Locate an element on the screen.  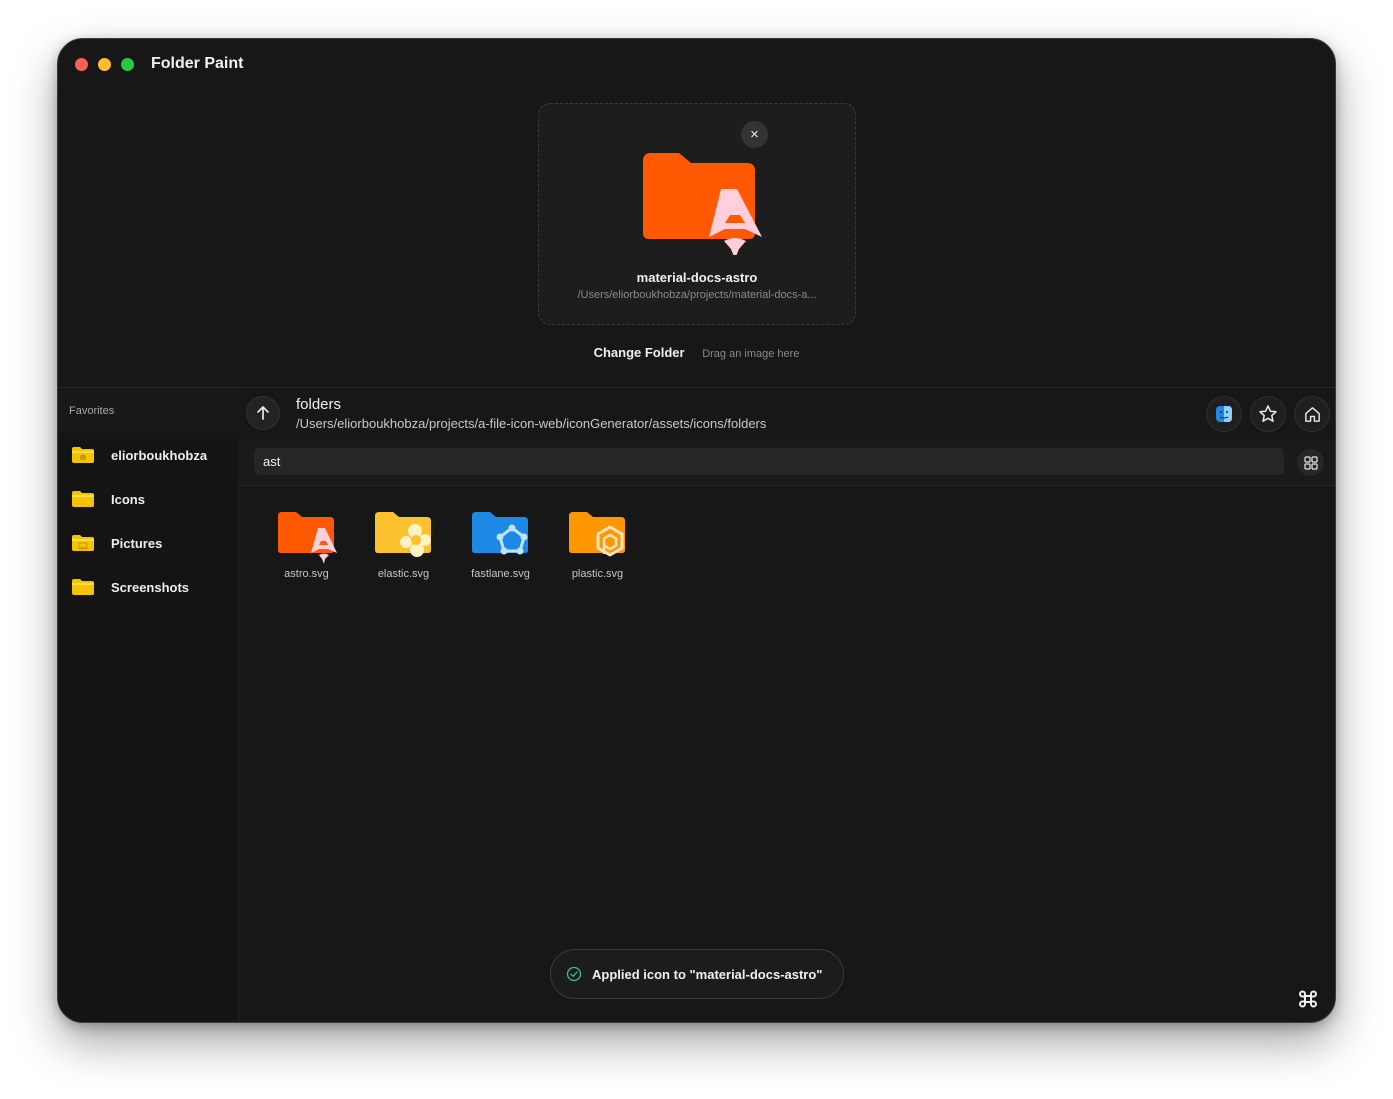
arrow-up-icon is located at coordinates (263, 413).